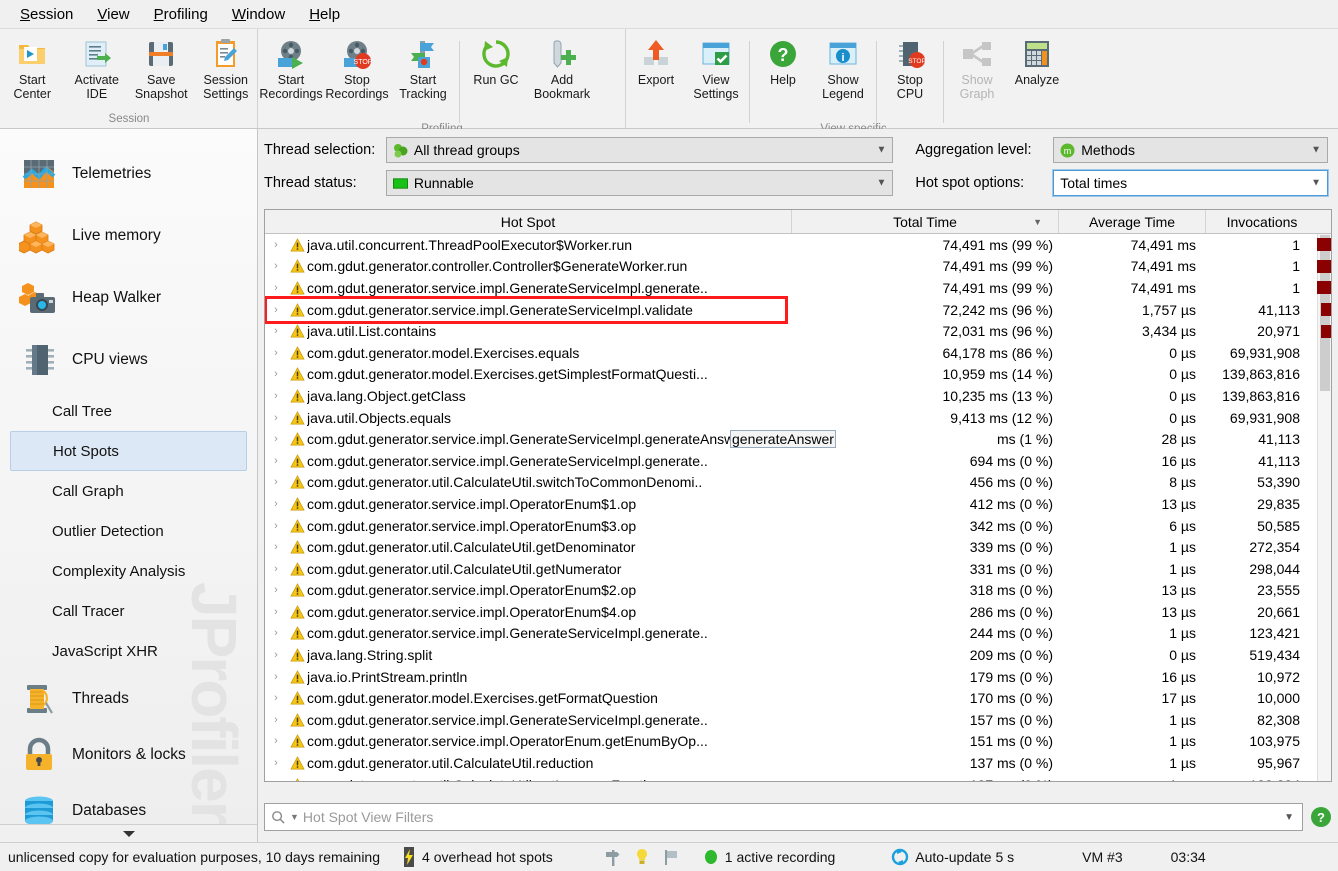 Image resolution: width=1338 pixels, height=871 pixels. I want to click on menu-profiling: Profiling, so click(181, 14).